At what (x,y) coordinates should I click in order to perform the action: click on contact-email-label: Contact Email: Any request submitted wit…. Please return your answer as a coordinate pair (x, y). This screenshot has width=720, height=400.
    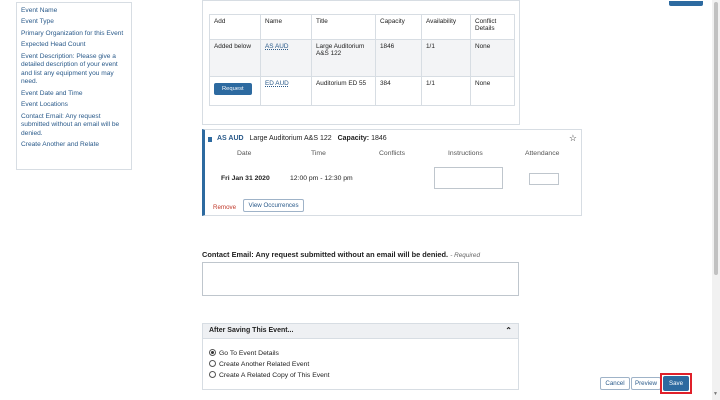
    Looking at the image, I should click on (341, 254).